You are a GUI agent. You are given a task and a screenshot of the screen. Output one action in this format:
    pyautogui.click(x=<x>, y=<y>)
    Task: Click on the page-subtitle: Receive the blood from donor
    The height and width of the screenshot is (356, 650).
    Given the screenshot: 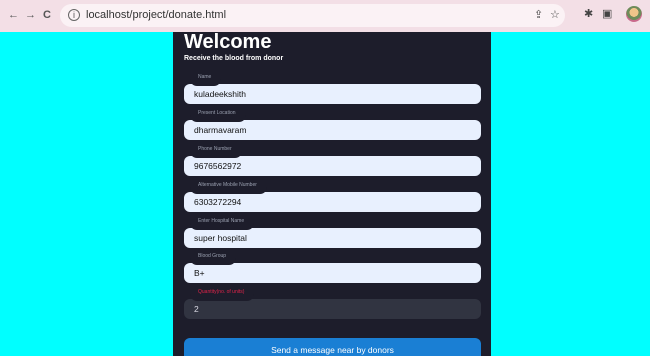 What is the action you would take?
    pyautogui.click(x=234, y=58)
    